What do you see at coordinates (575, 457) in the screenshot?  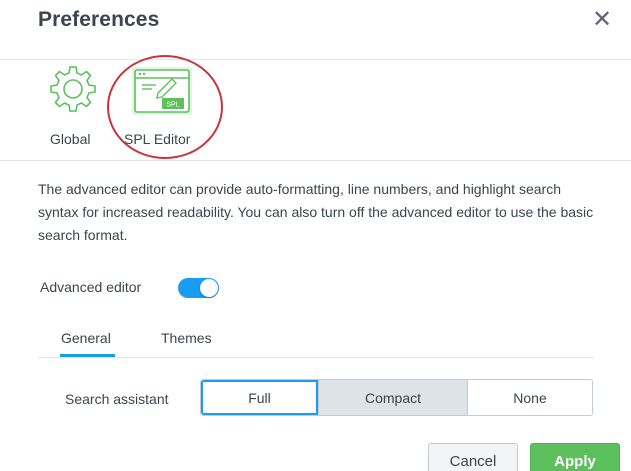 I see `apply-button: Apply` at bounding box center [575, 457].